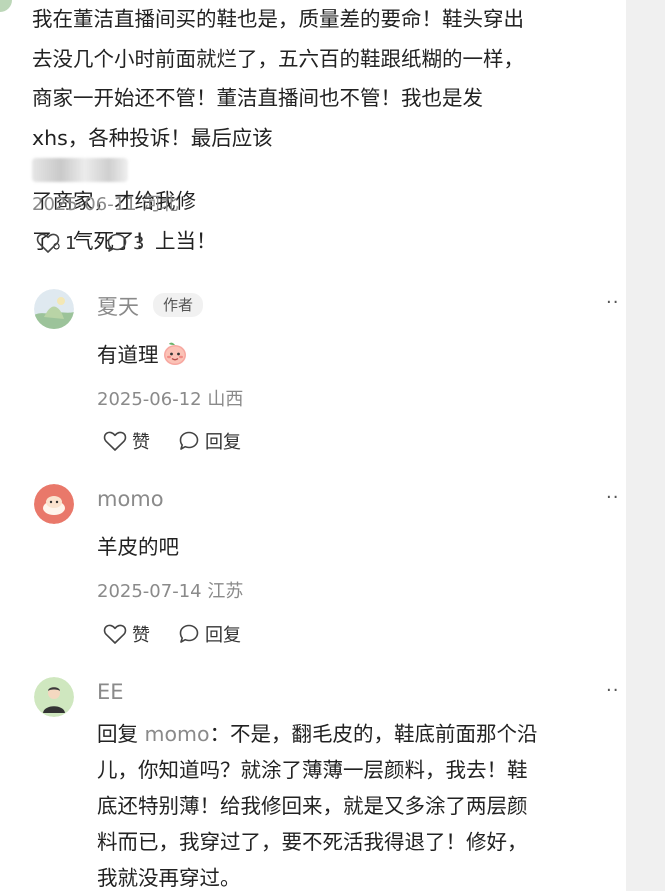 This screenshot has width=665, height=896. Describe the element at coordinates (278, 58) in the screenshot. I see `post-line: 去没几个小时前面就烂了，五六百的鞋跟纸糊的一样，` at that location.